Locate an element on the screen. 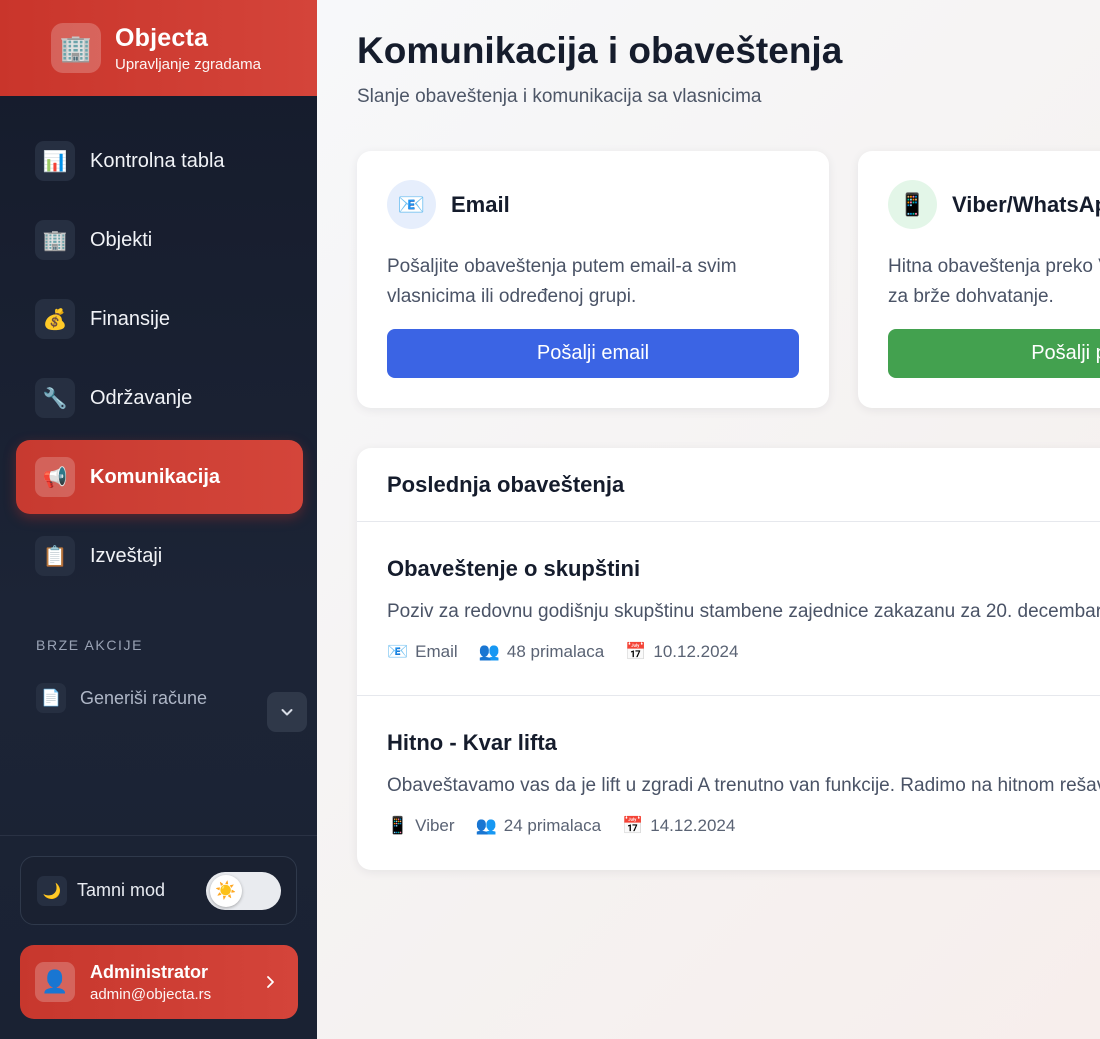 Image resolution: width=1100 pixels, height=1039 pixels. sidebar-divider is located at coordinates (158, 835).